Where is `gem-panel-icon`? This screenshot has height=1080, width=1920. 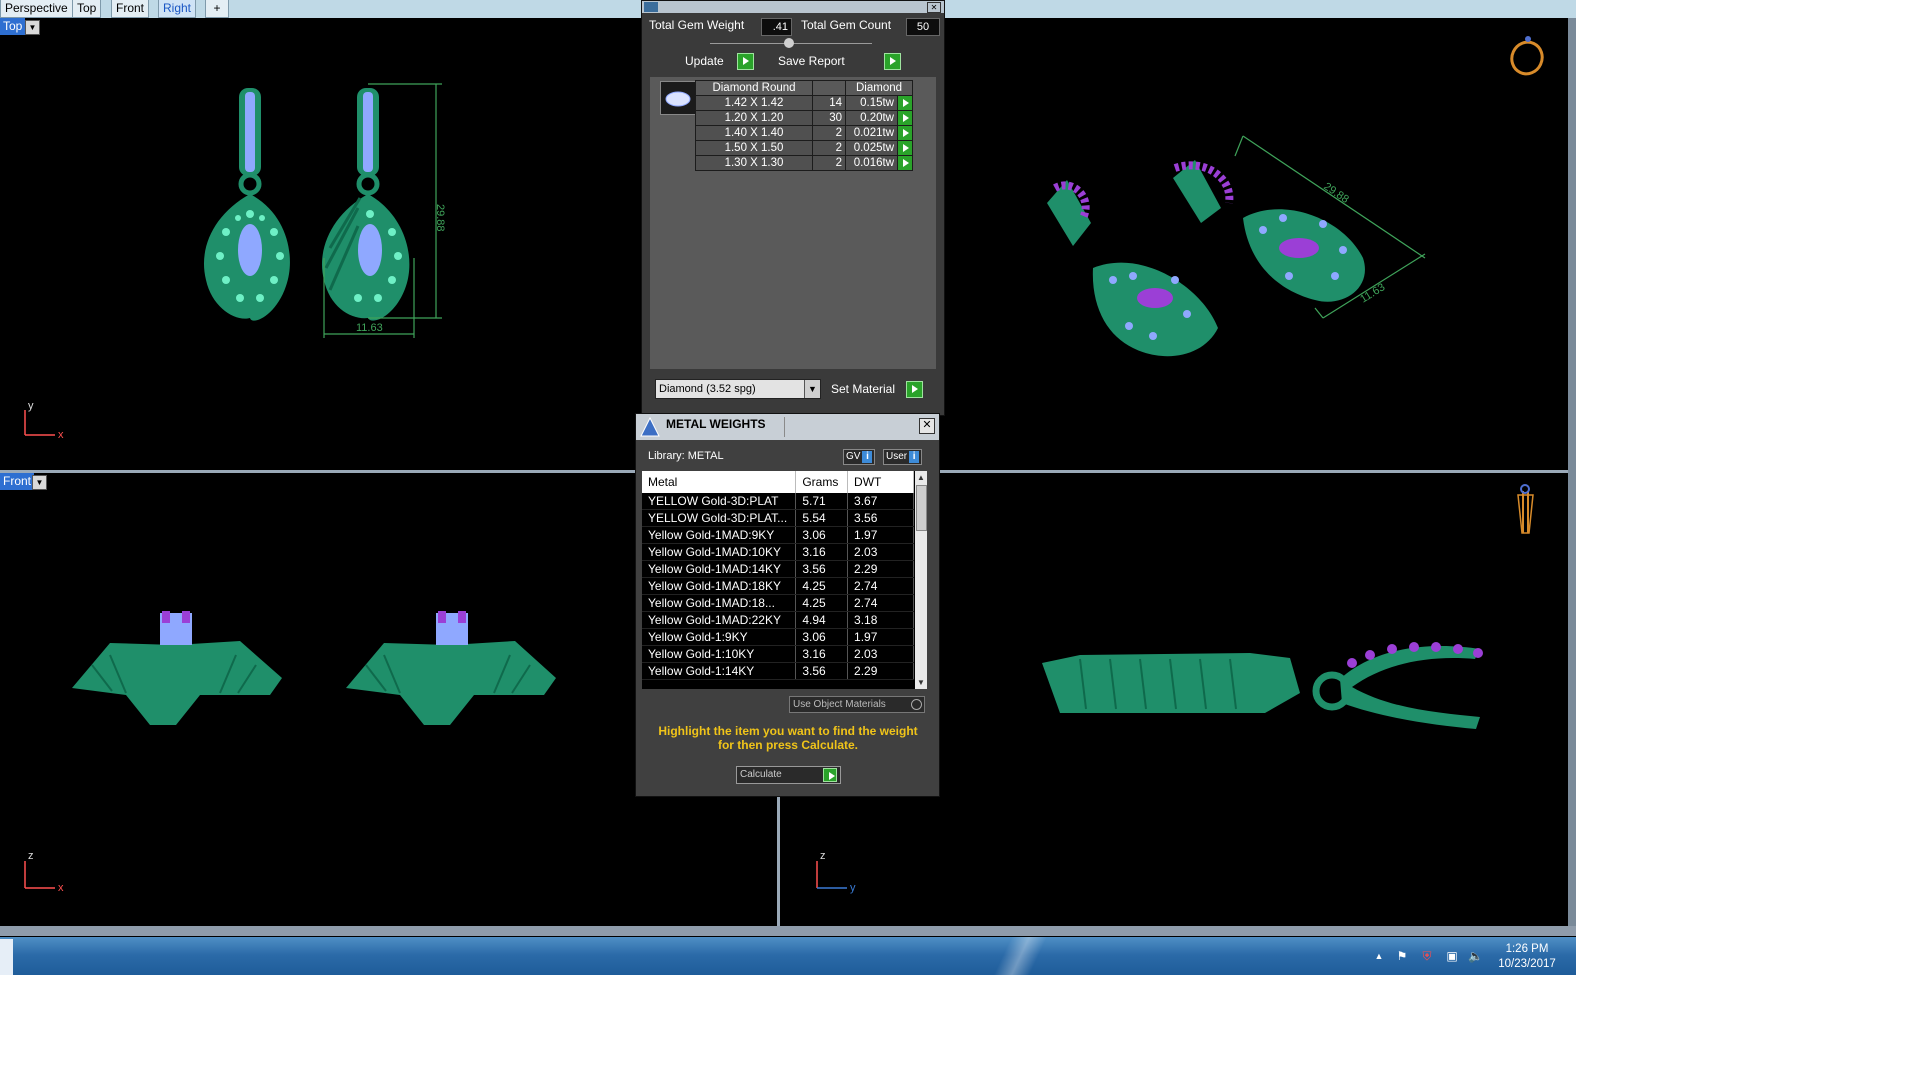
gem-panel-icon is located at coordinates (651, 7).